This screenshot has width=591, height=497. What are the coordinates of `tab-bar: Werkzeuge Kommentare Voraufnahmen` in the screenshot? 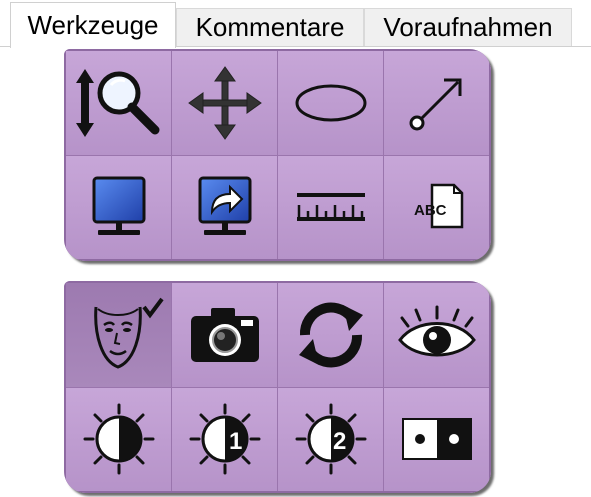 It's located at (295, 24).